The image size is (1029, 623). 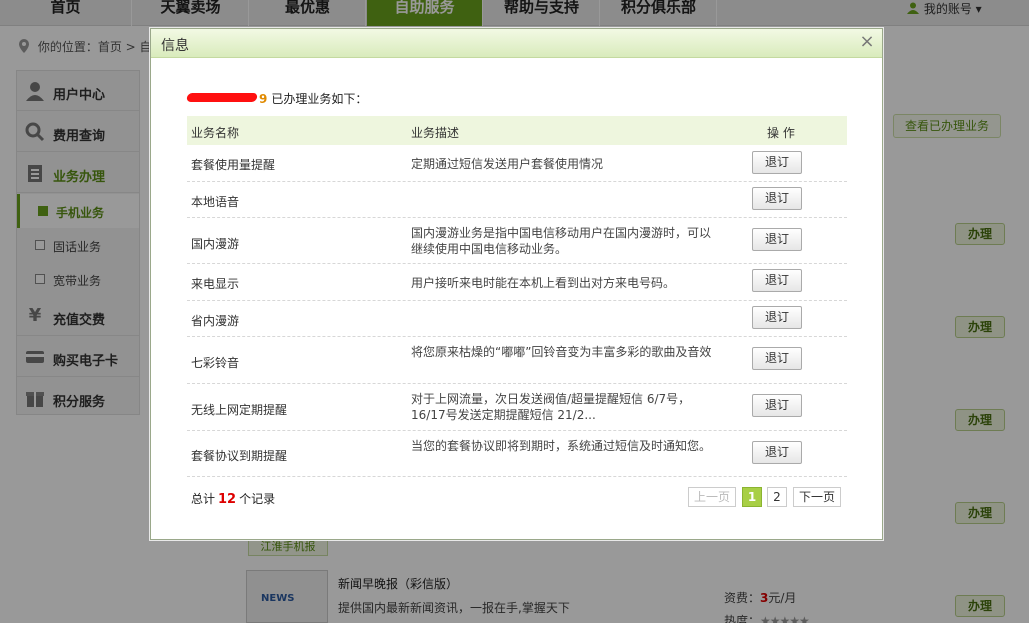 I want to click on record-total: 总计 12 个记录, so click(x=233, y=498).